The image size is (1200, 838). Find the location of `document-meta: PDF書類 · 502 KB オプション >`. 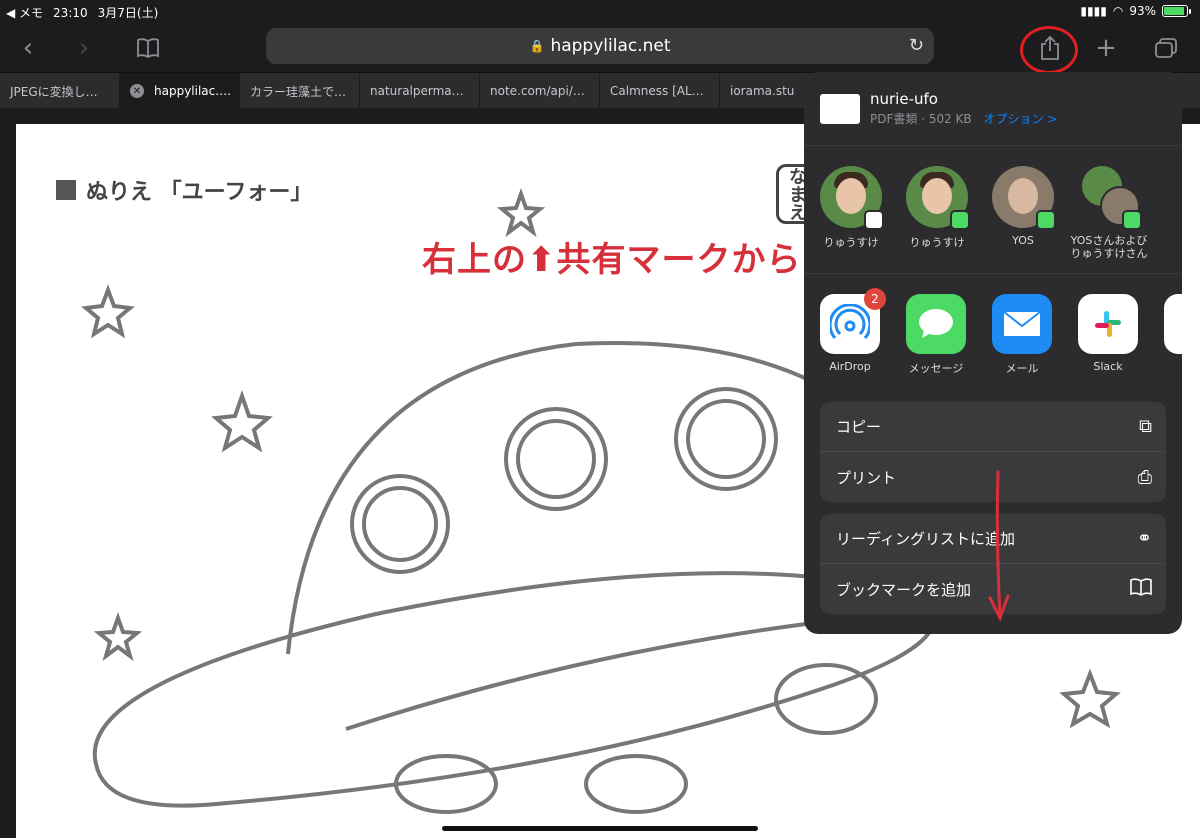

document-meta: PDF書類 · 502 KB オプション > is located at coordinates (963, 118).